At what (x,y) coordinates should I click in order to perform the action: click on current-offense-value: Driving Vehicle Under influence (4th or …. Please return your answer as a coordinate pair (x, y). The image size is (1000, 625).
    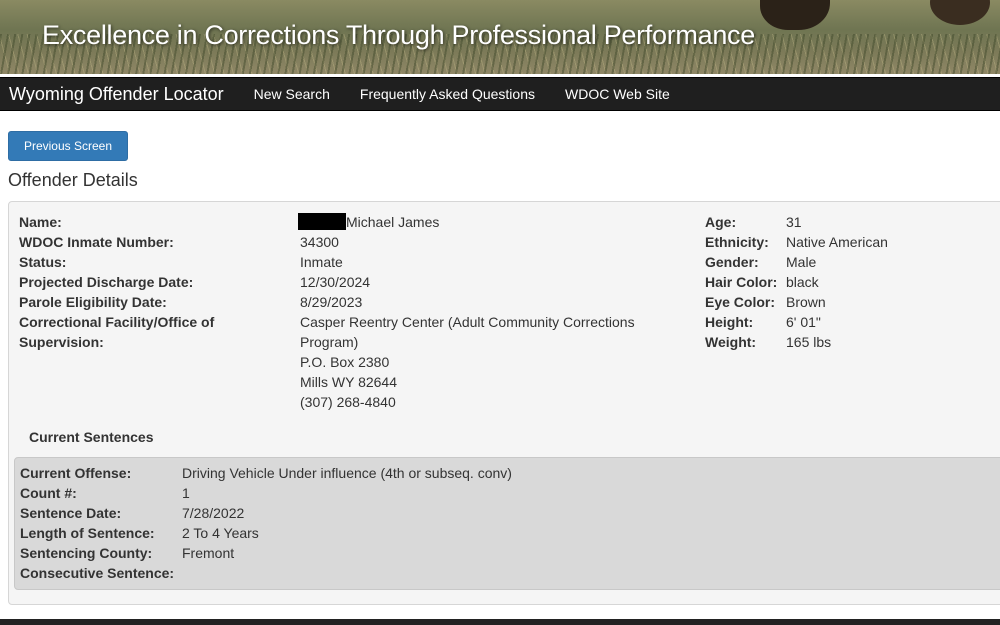
    Looking at the image, I should click on (347, 473).